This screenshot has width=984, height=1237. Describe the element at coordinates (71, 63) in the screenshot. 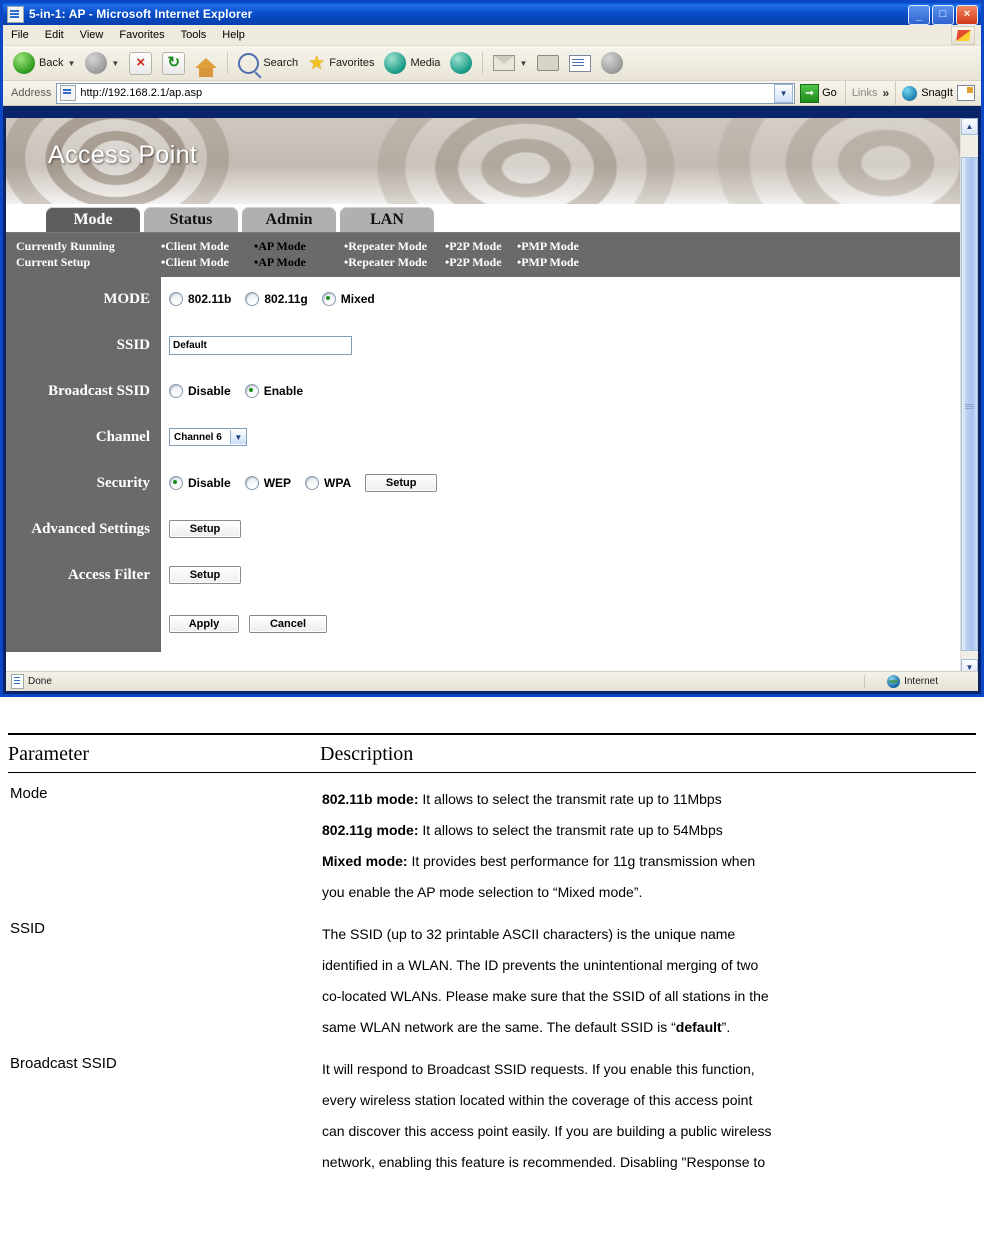

I see `back-dropdown-icon: ▼` at that location.